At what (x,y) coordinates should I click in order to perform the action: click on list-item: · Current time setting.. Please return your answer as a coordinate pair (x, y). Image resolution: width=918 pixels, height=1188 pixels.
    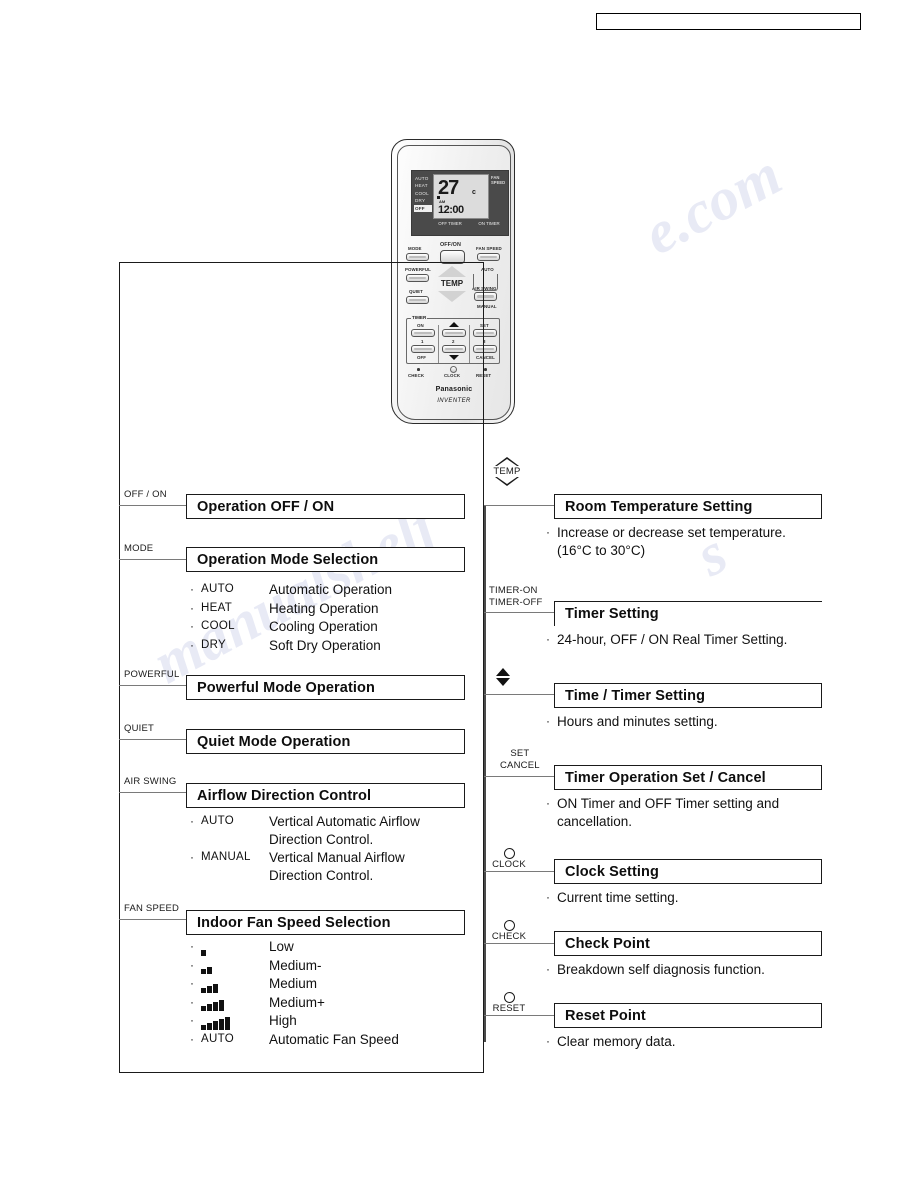
    Looking at the image, I should click on (612, 897).